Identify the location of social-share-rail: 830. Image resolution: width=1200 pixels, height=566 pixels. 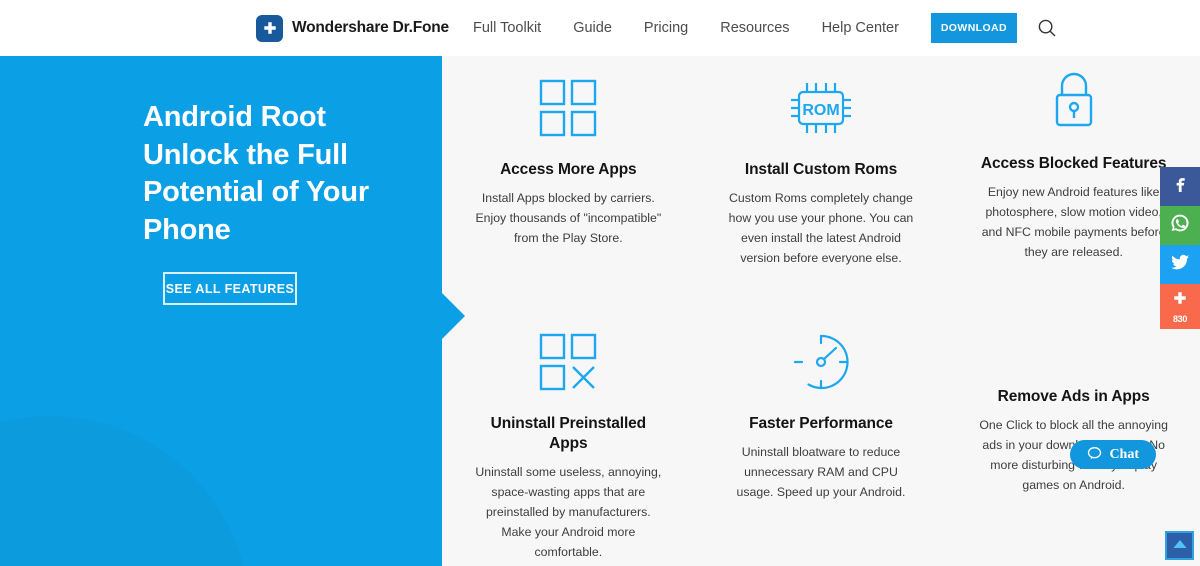
(1180, 248).